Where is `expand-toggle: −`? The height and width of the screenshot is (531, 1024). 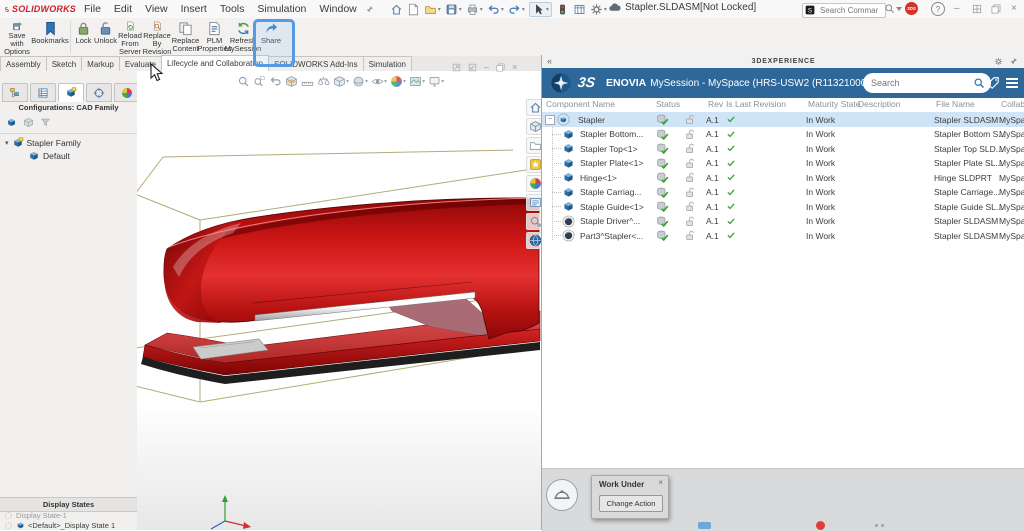 expand-toggle: − is located at coordinates (550, 120).